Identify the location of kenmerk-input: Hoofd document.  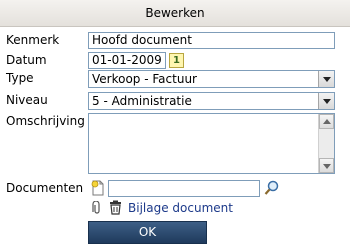
(211, 40).